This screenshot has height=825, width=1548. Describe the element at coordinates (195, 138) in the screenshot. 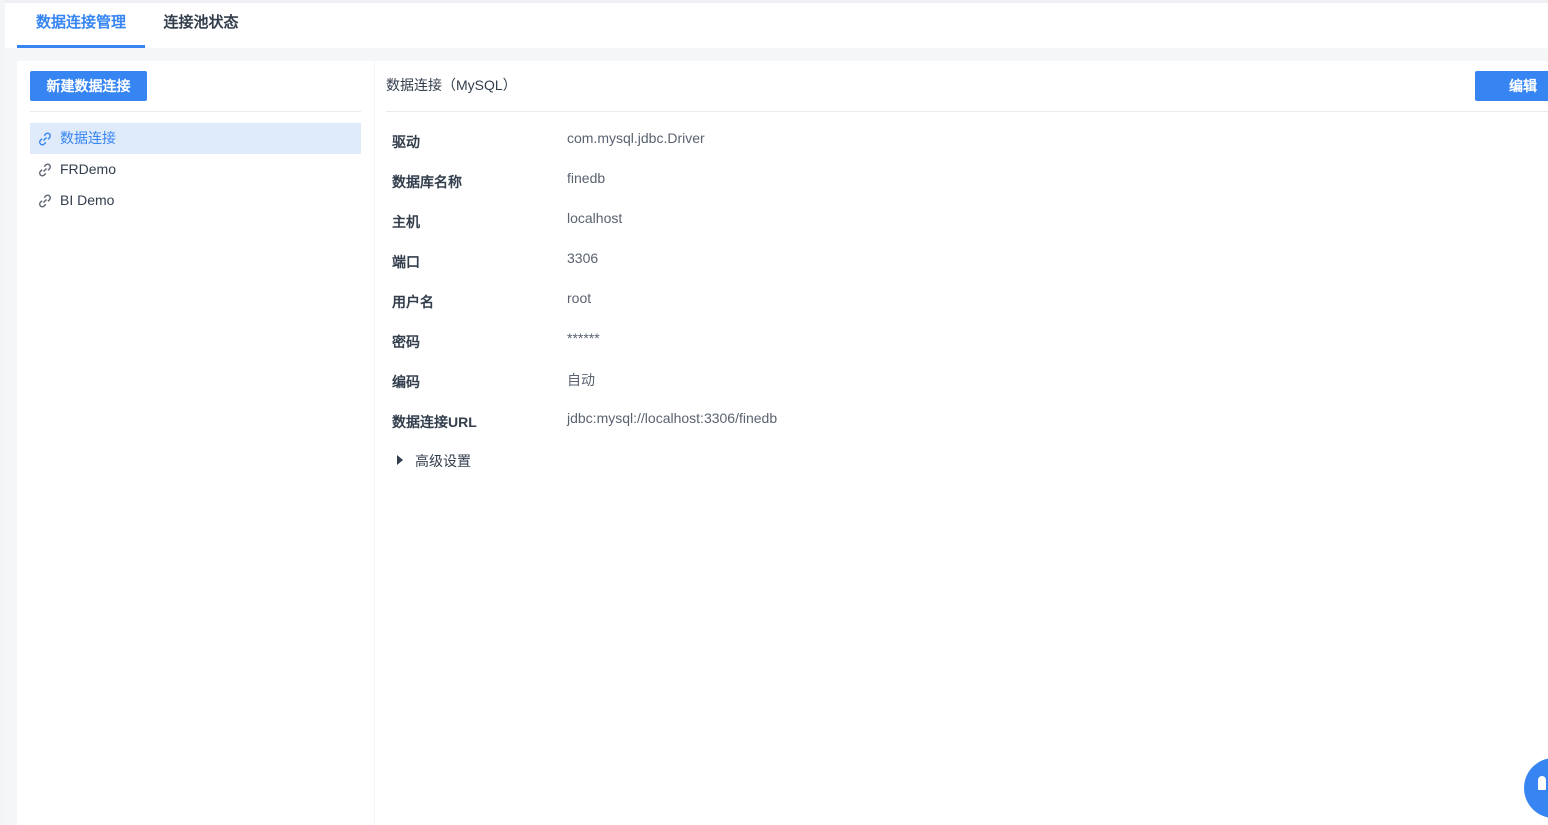

I see `connection-item-datasource: 数据连接` at that location.